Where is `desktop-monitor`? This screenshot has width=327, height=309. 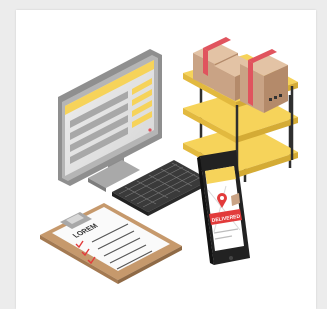 desktop-monitor is located at coordinates (110, 120).